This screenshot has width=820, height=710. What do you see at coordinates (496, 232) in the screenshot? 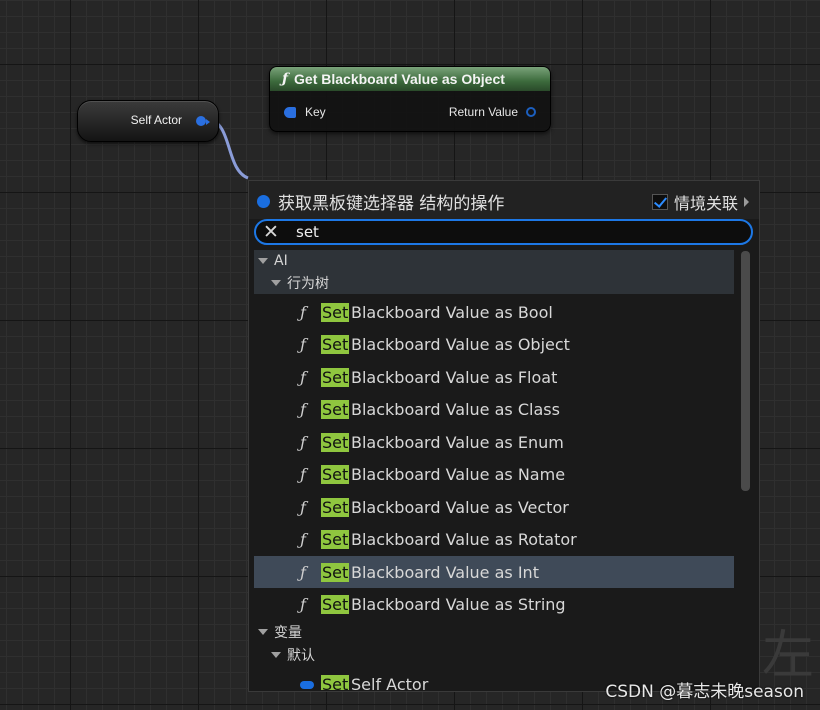
I see `search-input` at bounding box center [496, 232].